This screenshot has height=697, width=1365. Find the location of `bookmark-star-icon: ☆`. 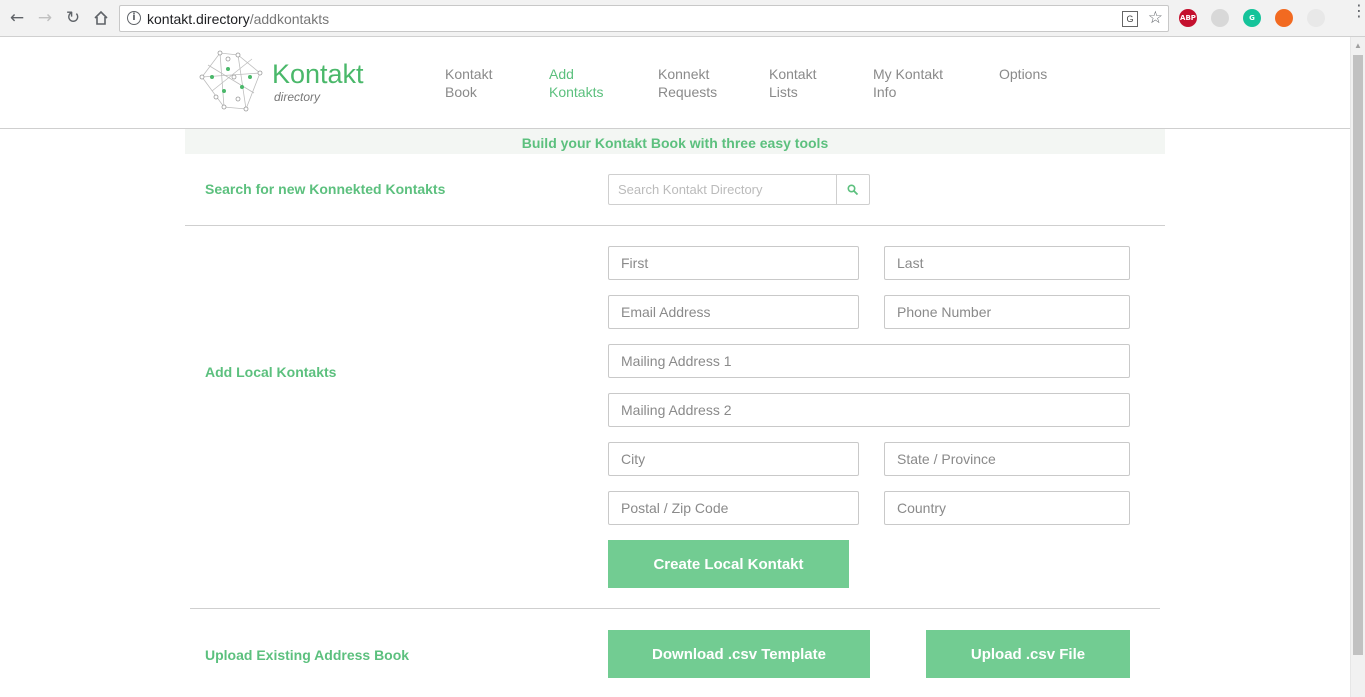

bookmark-star-icon: ☆ is located at coordinates (1155, 18).